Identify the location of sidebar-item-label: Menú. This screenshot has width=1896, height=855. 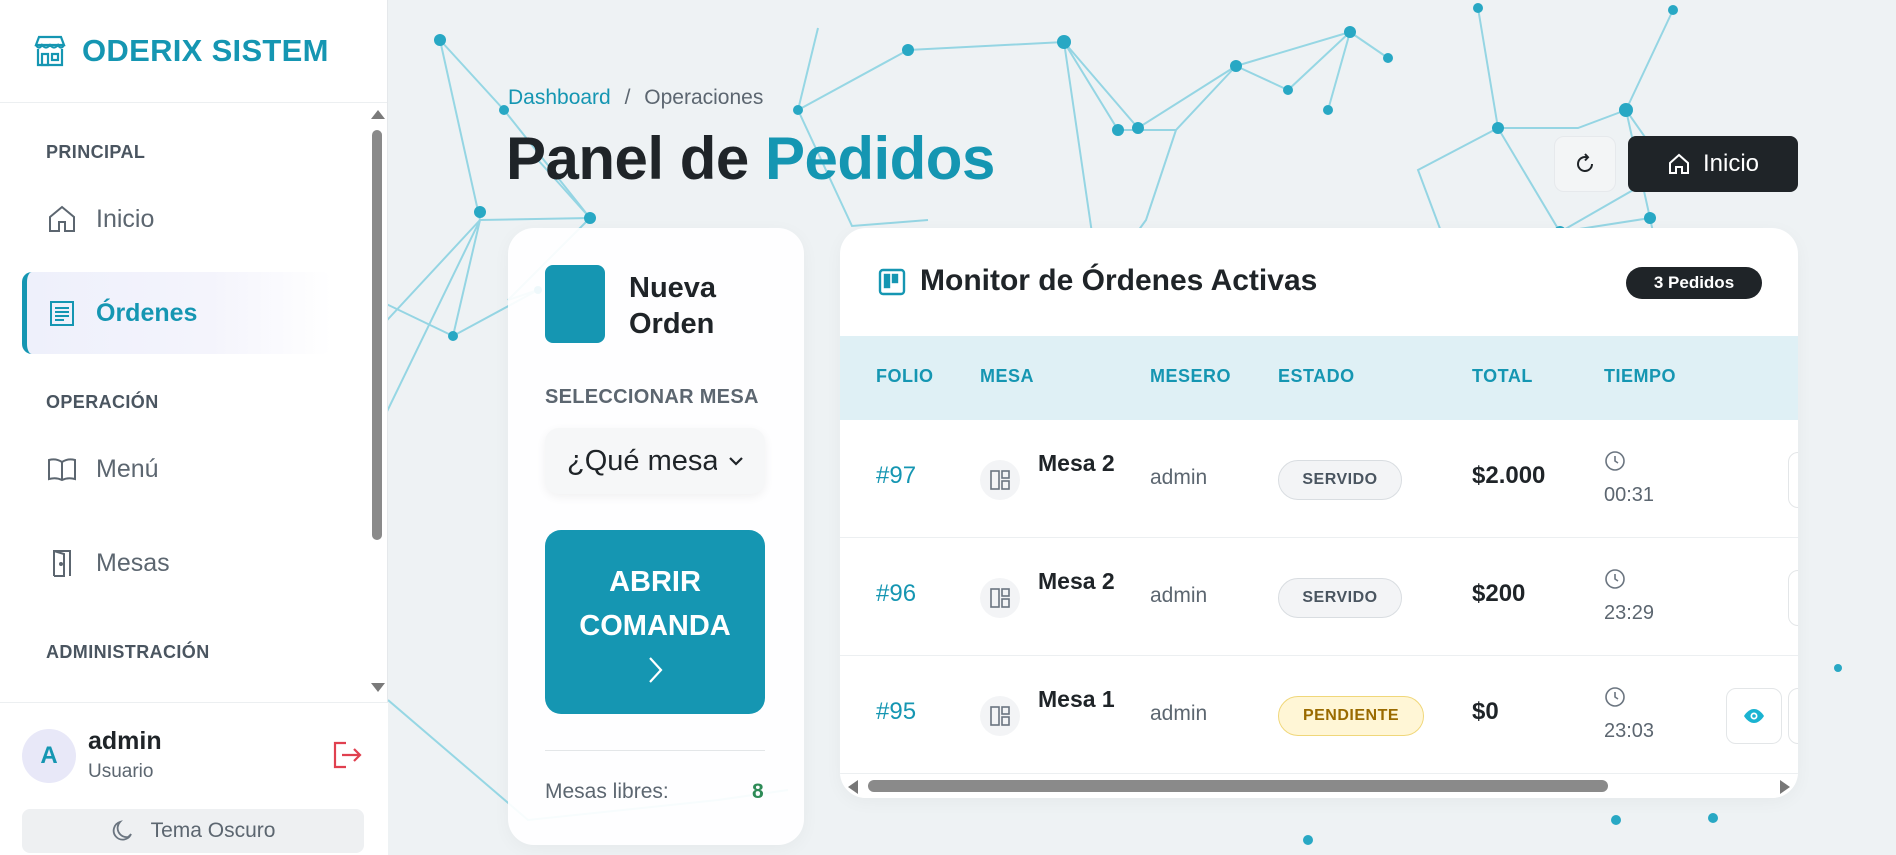
(127, 468).